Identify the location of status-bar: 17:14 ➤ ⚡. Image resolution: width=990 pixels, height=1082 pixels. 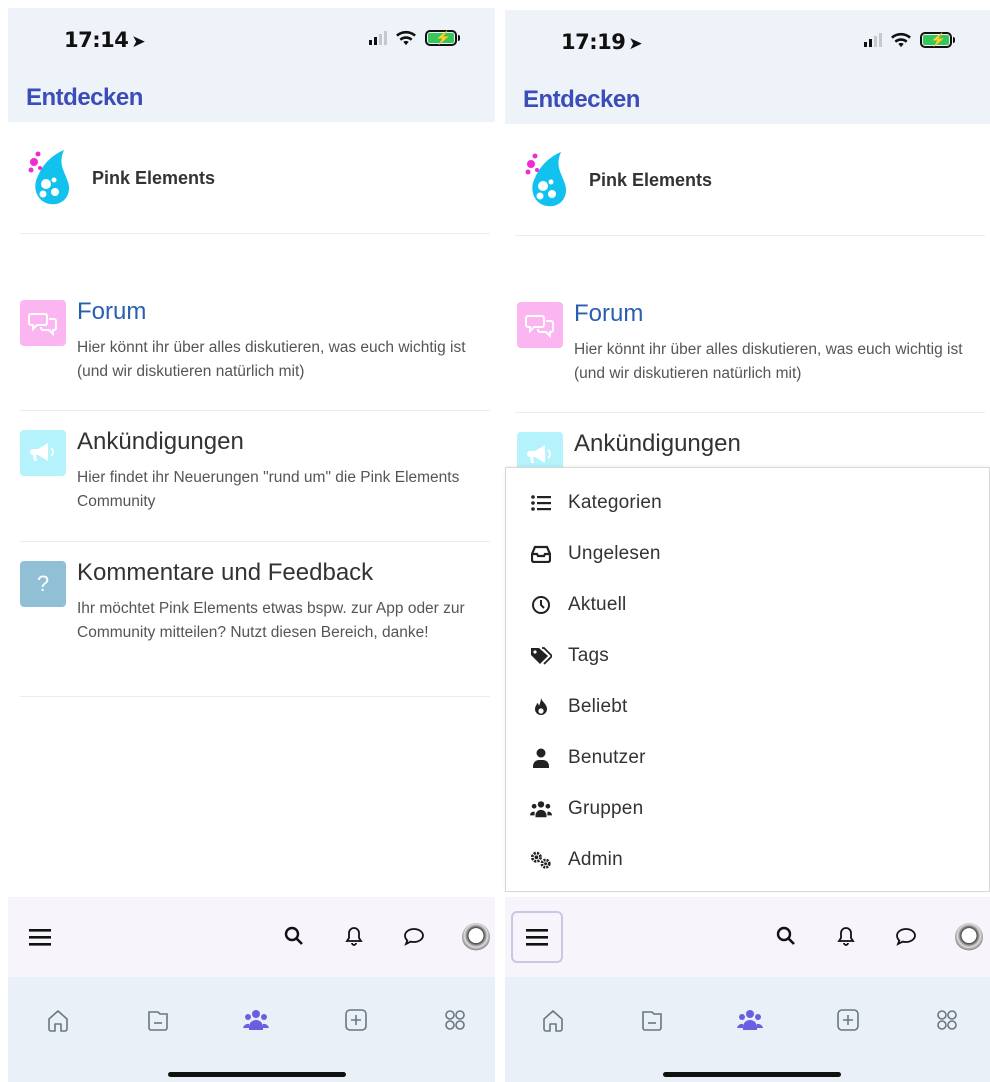
(251, 40).